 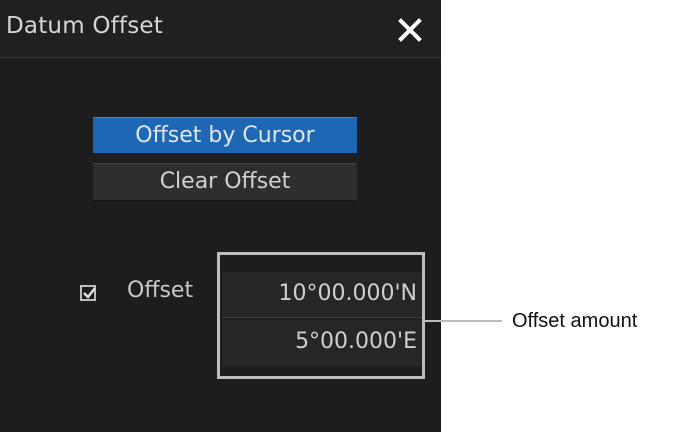 I want to click on dialog-title: Datum Offset, so click(x=84, y=26).